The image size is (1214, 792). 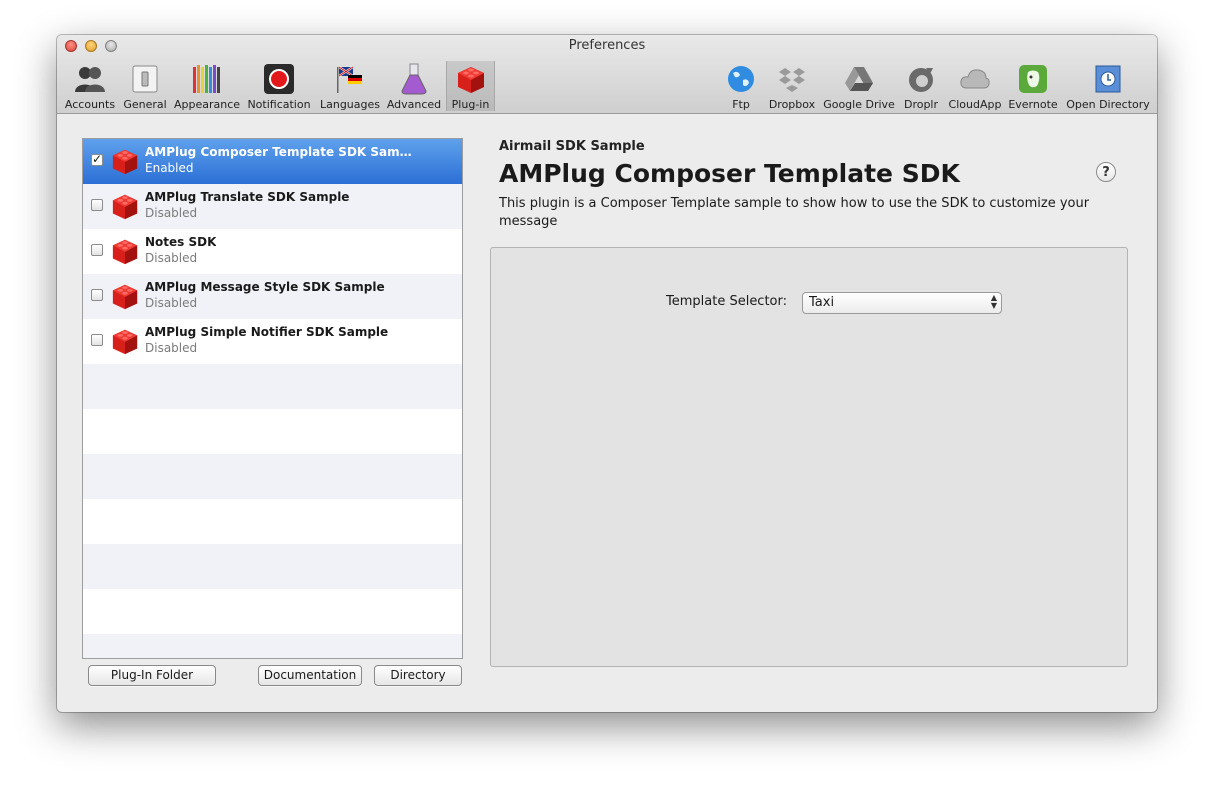 I want to click on evernote-icon, so click(x=1033, y=79).